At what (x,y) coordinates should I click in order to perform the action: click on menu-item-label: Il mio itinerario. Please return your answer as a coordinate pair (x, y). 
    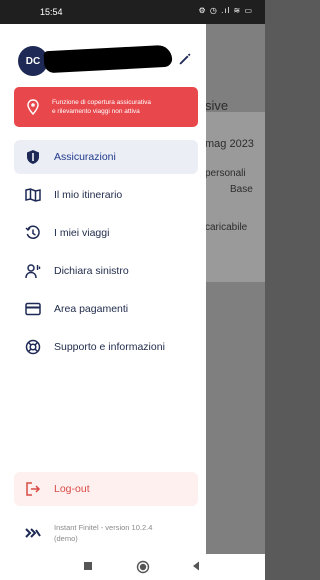
    Looking at the image, I should click on (88, 195).